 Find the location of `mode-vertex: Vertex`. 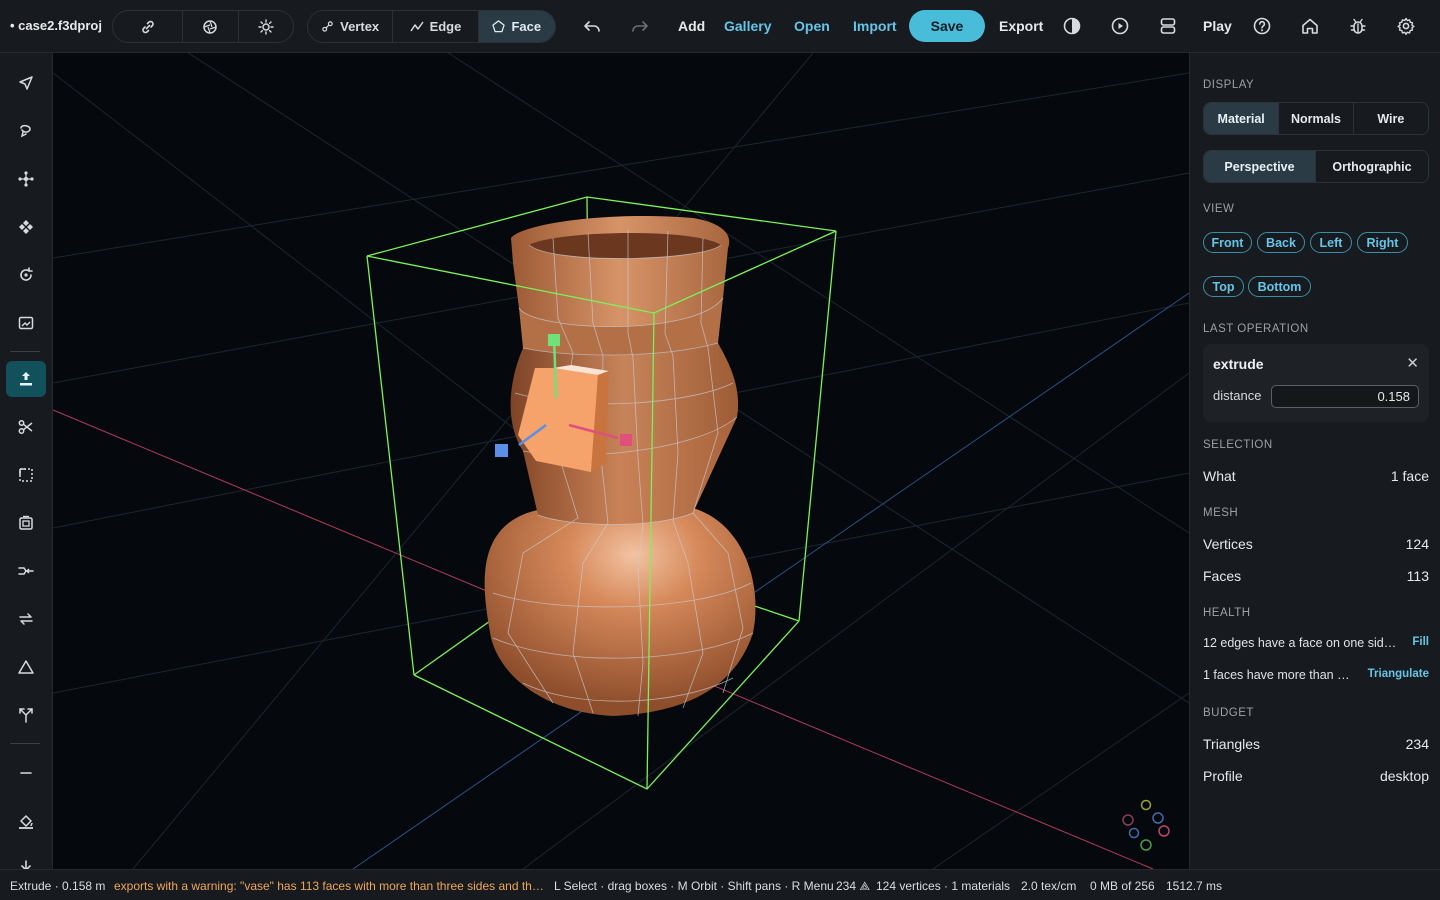

mode-vertex: Vertex is located at coordinates (351, 26).